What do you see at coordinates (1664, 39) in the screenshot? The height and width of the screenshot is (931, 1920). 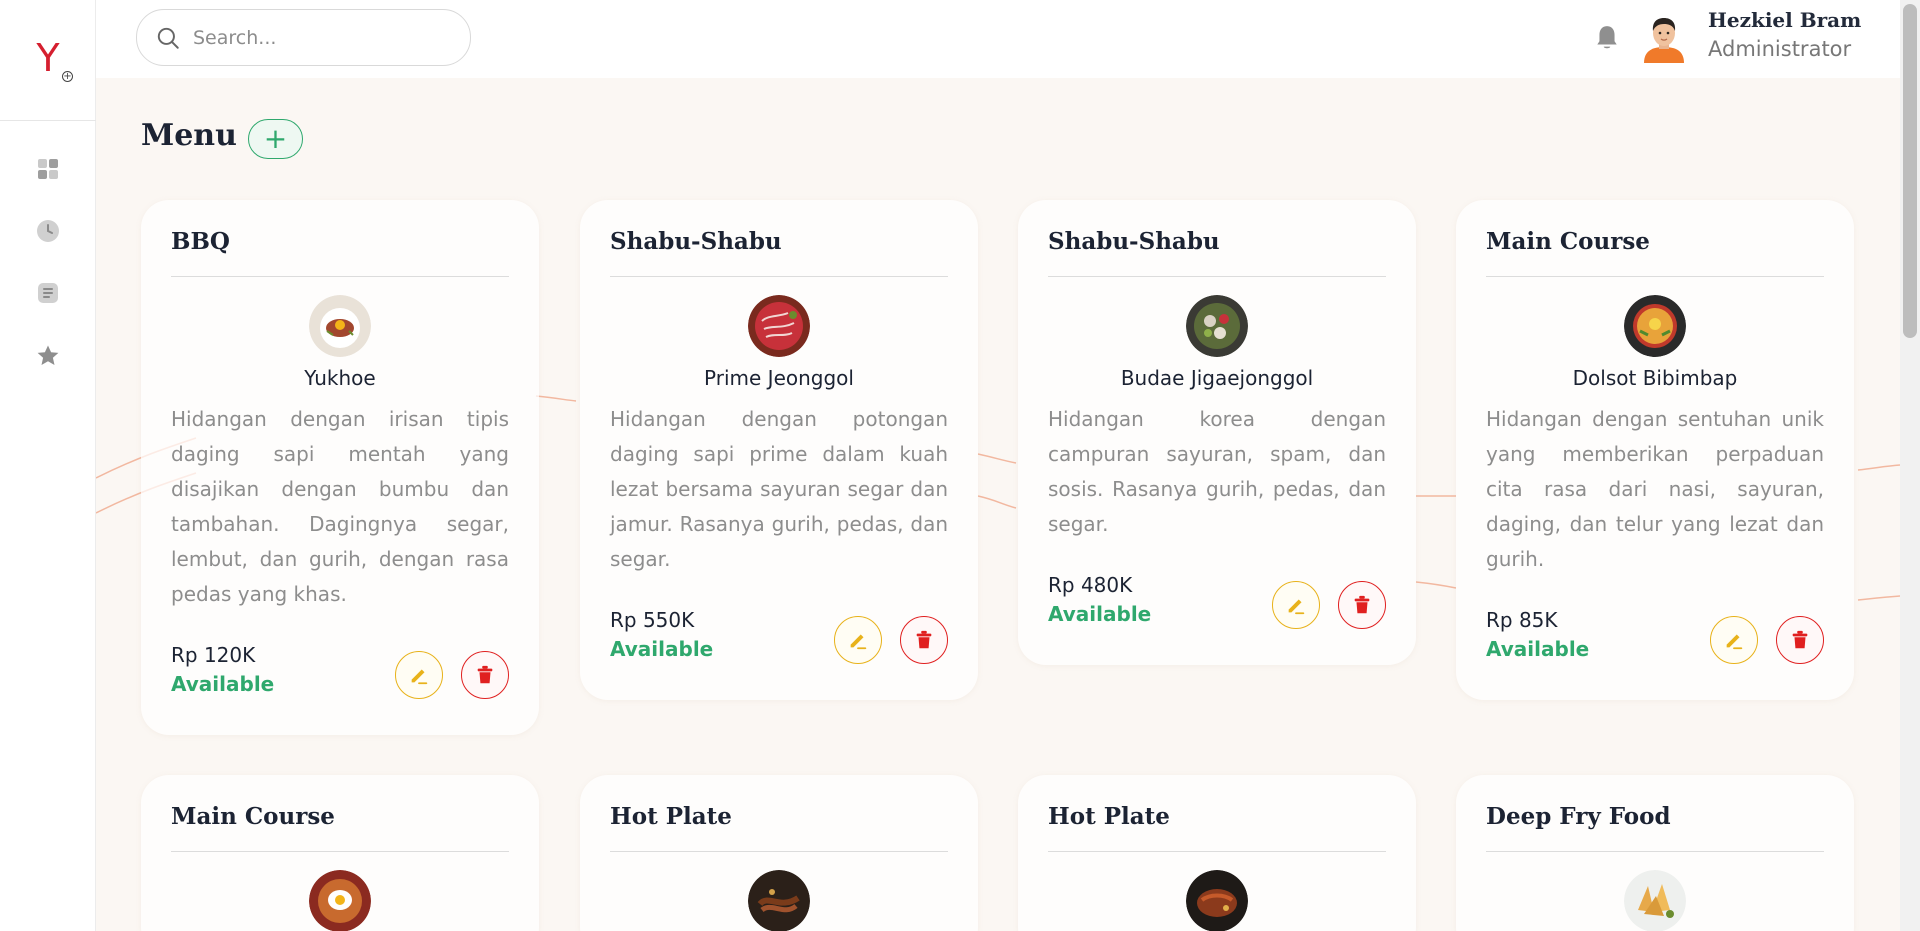 I see `user-avatar` at bounding box center [1664, 39].